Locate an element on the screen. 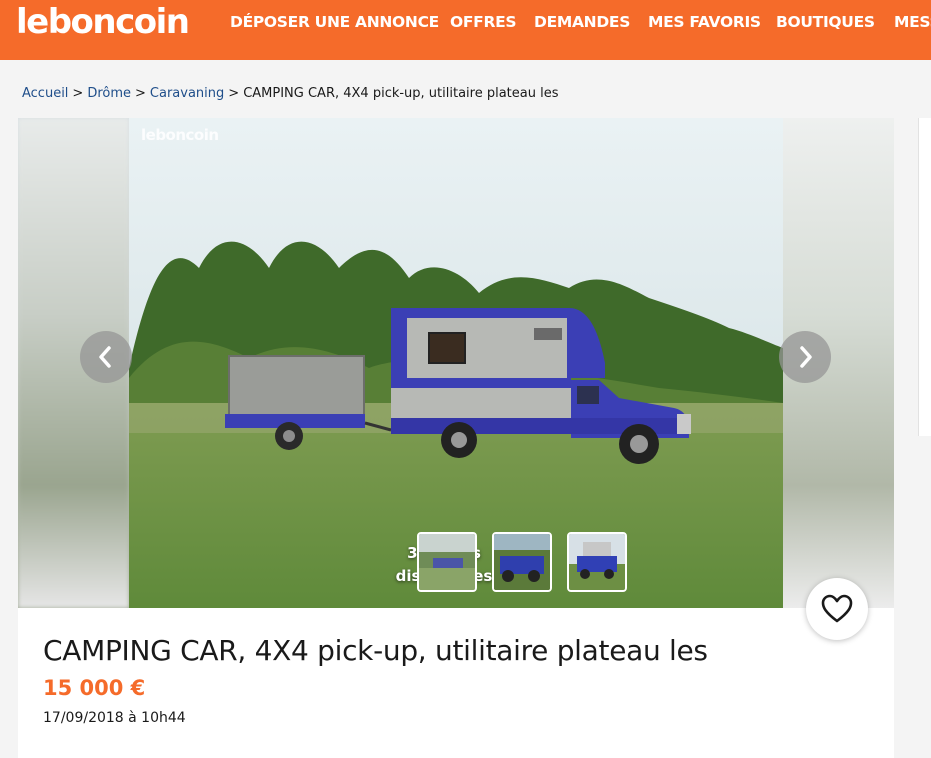 This screenshot has height=758, width=931. next-photo-button is located at coordinates (805, 357).